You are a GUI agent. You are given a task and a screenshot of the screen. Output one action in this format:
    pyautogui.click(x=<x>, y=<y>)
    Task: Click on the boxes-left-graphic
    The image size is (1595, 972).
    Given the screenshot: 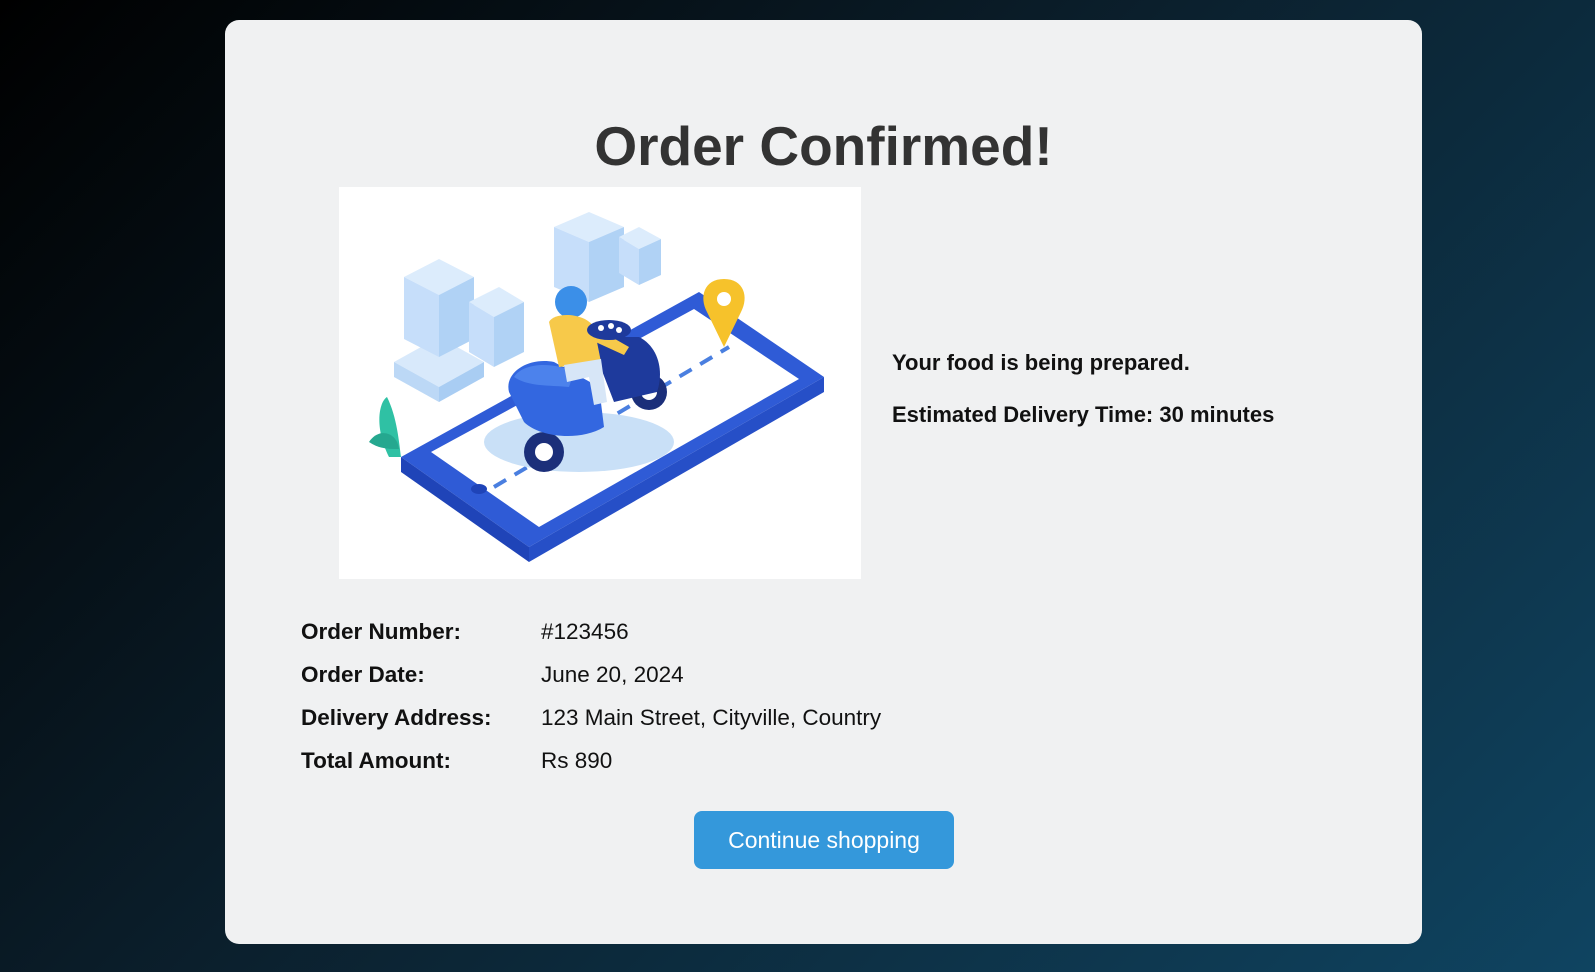 What is the action you would take?
    pyautogui.click(x=459, y=330)
    